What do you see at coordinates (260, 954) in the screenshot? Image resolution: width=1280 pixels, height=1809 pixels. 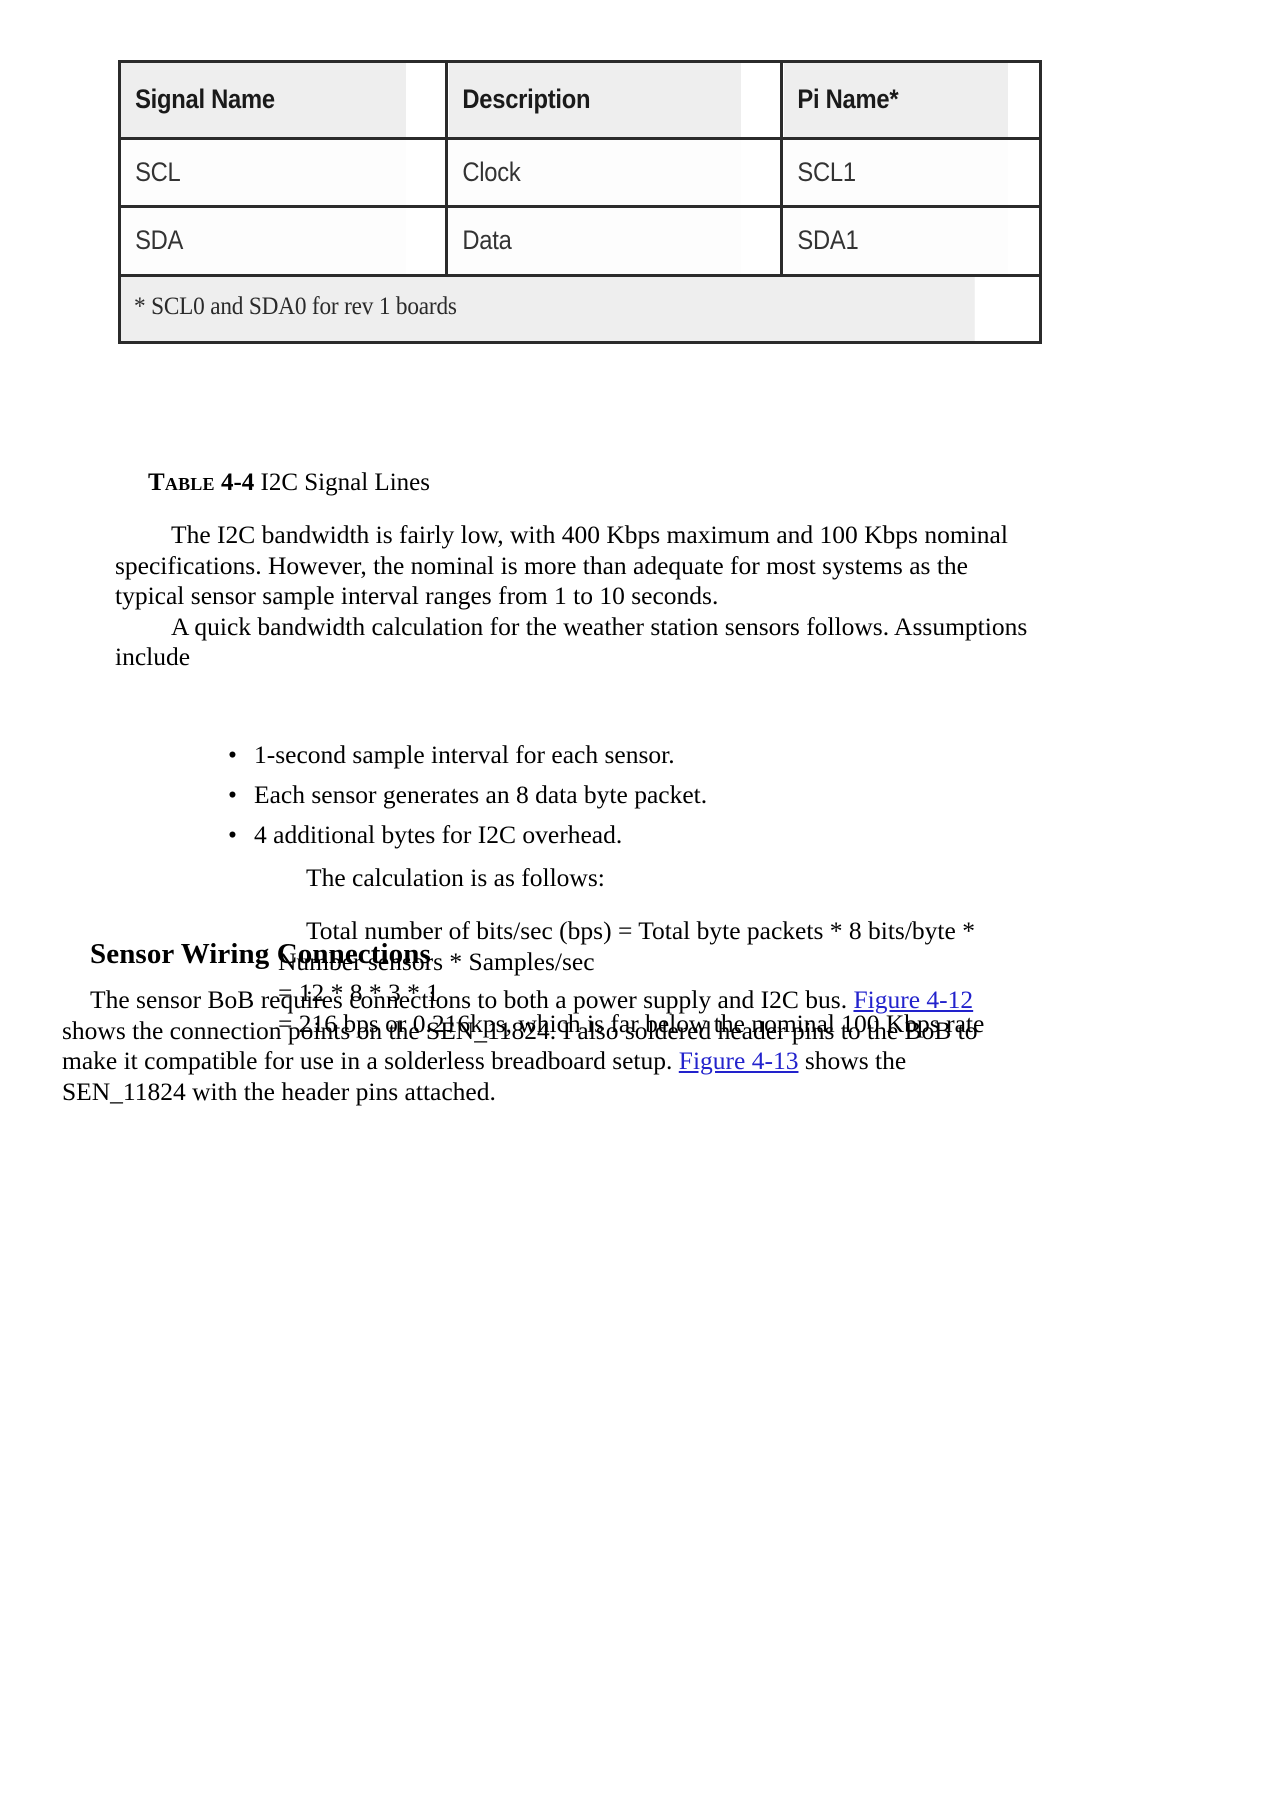 I see `section-heading-sensor-wiring-connections: Sensor Wiring Connections` at bounding box center [260, 954].